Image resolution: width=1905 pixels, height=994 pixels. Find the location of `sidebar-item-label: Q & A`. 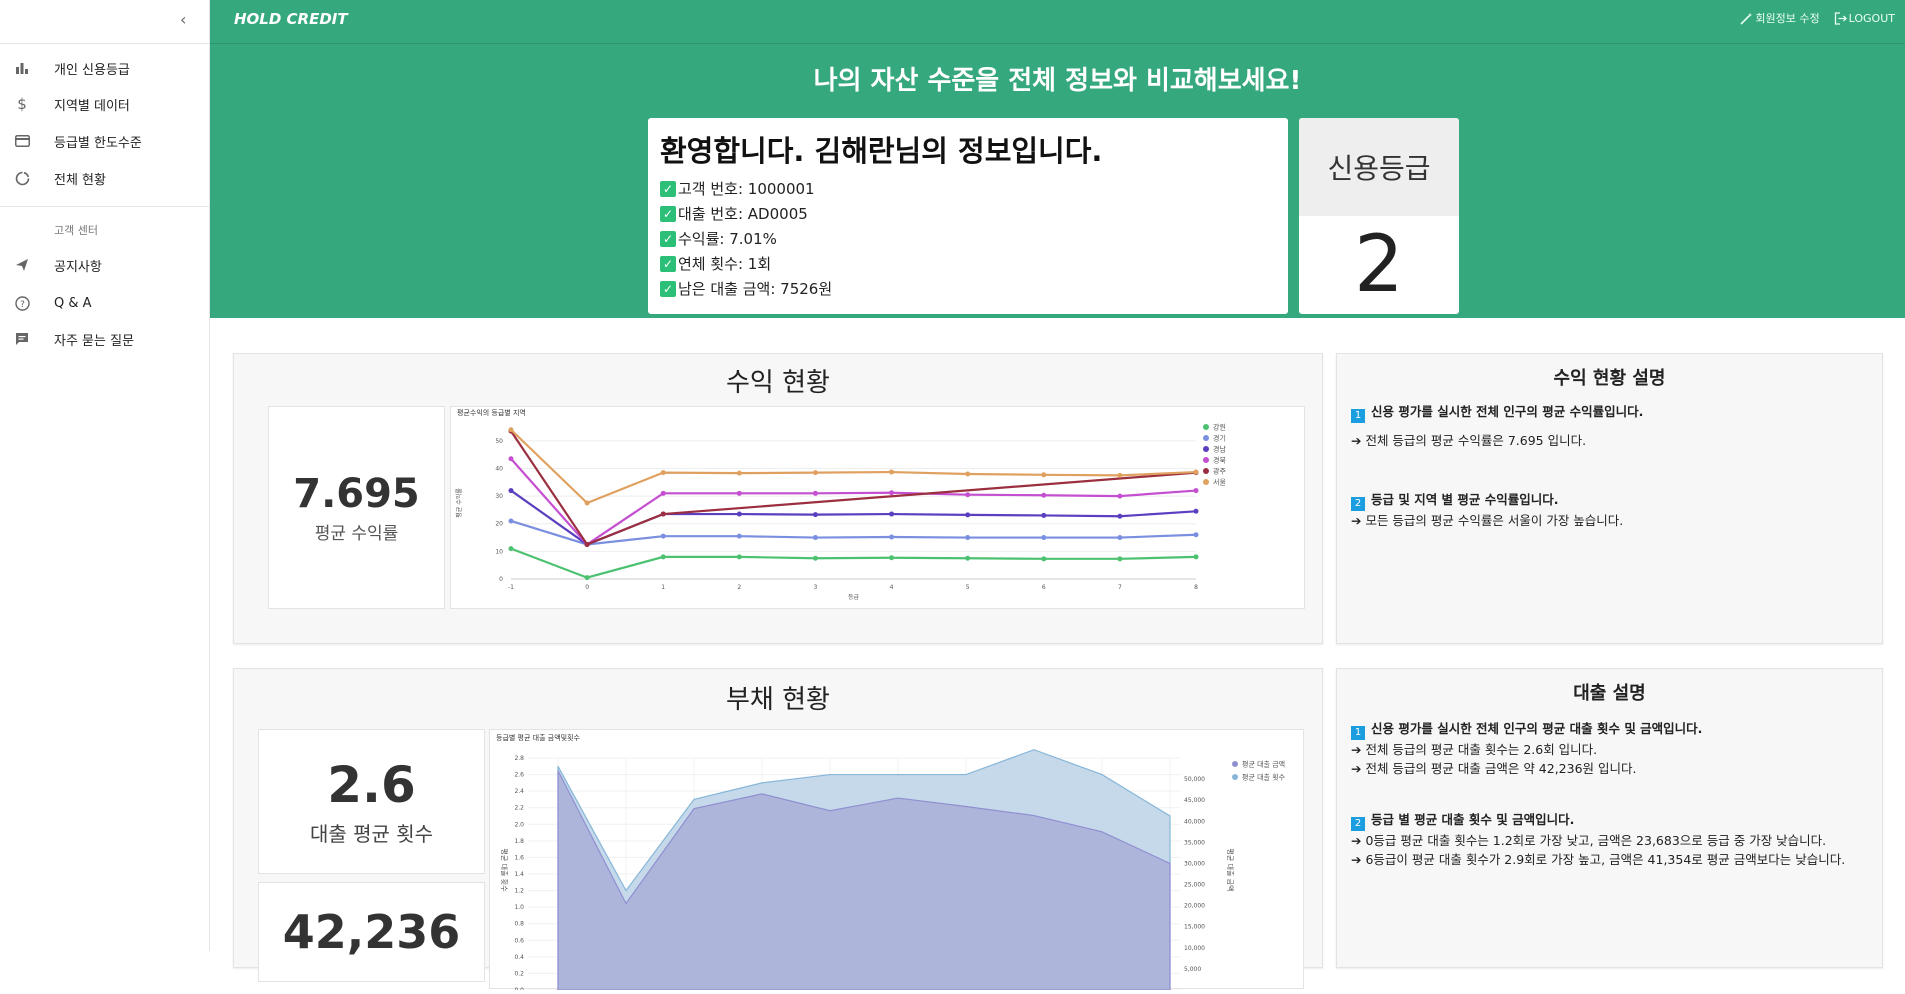

sidebar-item-label: Q & A is located at coordinates (73, 303).